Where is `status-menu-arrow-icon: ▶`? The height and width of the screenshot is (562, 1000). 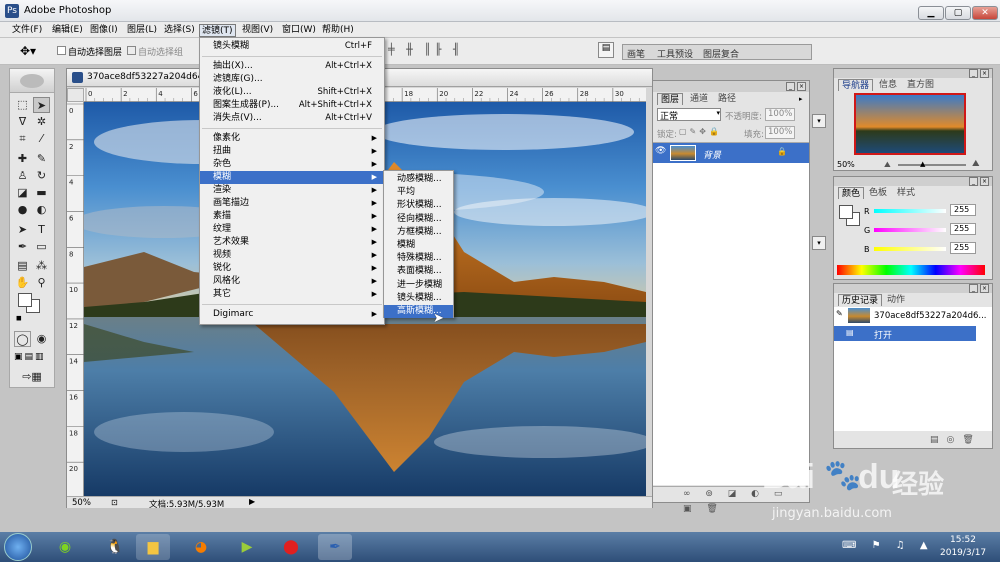 status-menu-arrow-icon: ▶ is located at coordinates (252, 501).